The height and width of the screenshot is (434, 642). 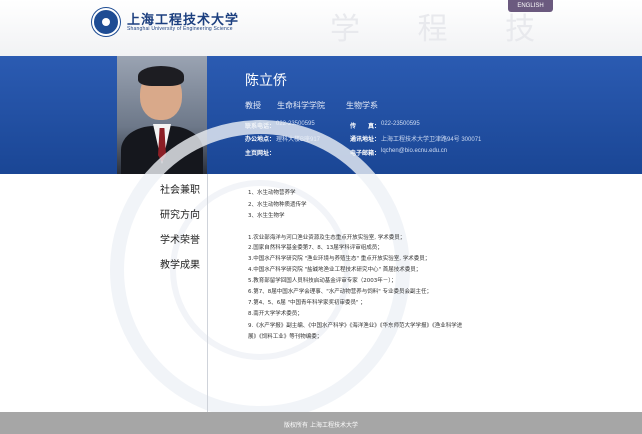 I want to click on fax-label: 传 真：, so click(x=365, y=126).